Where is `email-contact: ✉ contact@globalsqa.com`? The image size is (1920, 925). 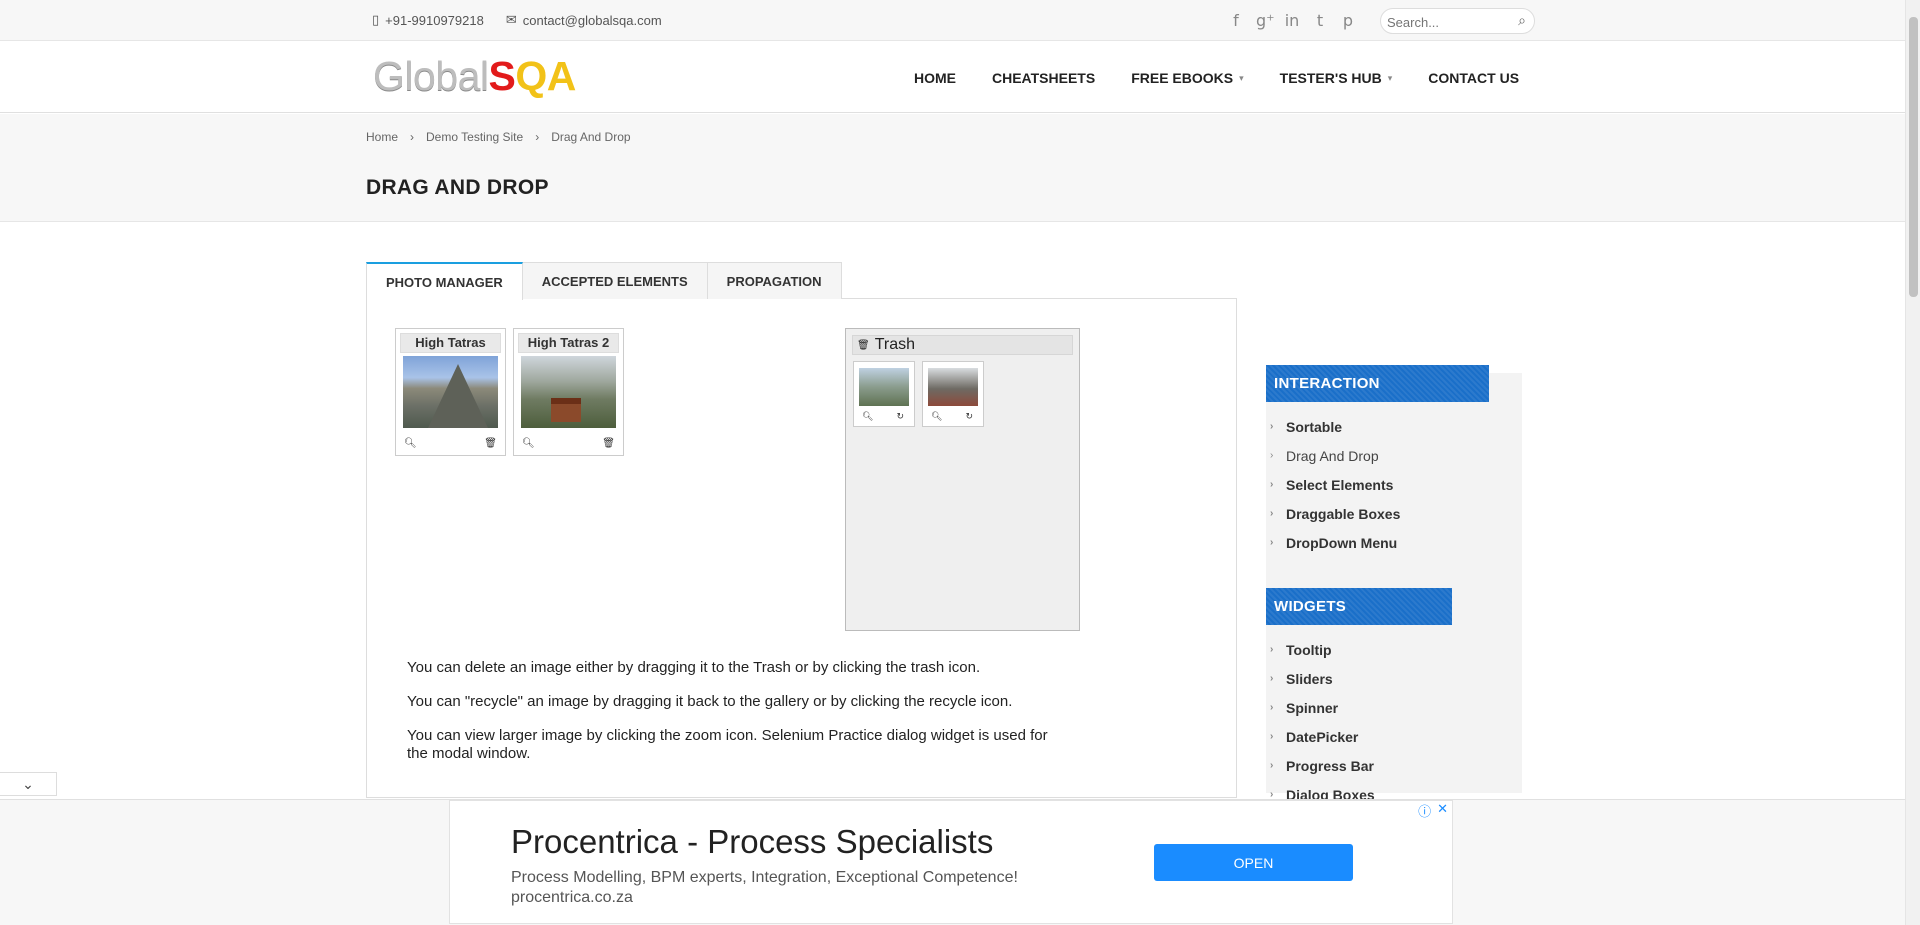
email-contact: ✉ contact@globalsqa.com is located at coordinates (584, 20).